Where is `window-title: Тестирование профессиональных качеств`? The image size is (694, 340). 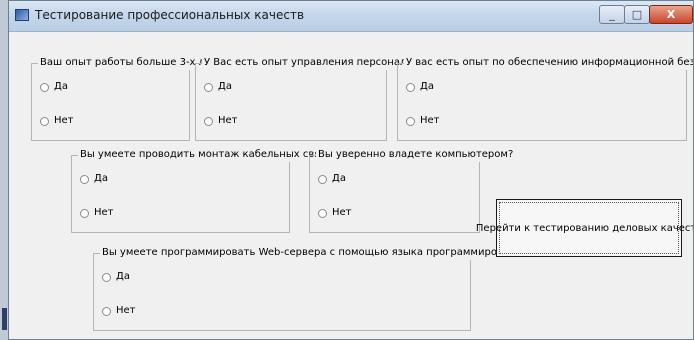
window-title: Тестирование профессиональных качеств is located at coordinates (170, 15).